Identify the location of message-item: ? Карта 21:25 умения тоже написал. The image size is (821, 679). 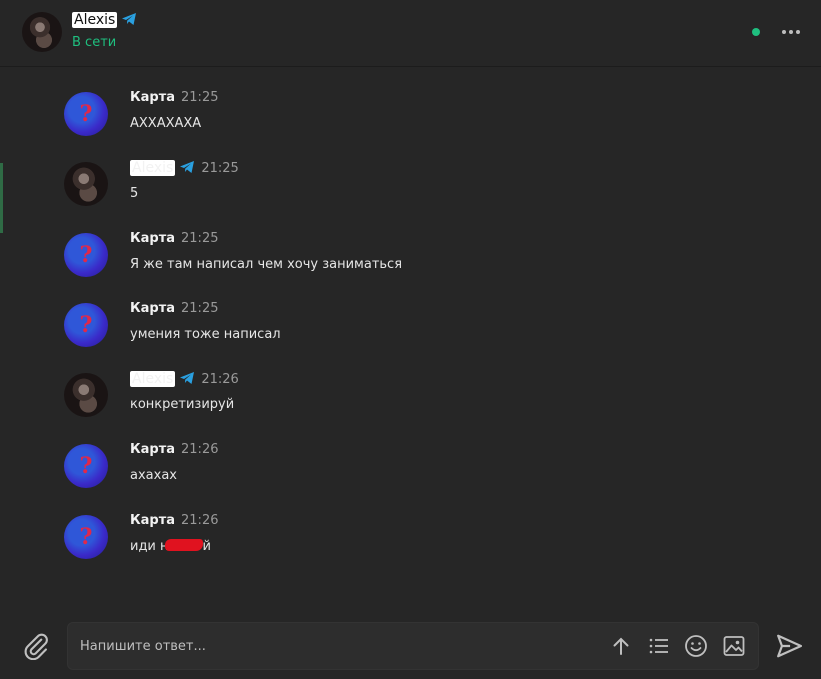
(414, 326).